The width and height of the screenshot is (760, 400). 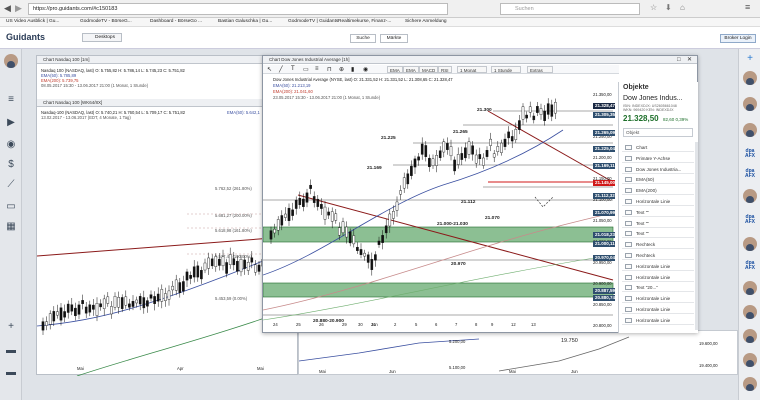 What do you see at coordinates (322, 371) in the screenshot?
I see `bottom-month-1: Mai` at bounding box center [322, 371].